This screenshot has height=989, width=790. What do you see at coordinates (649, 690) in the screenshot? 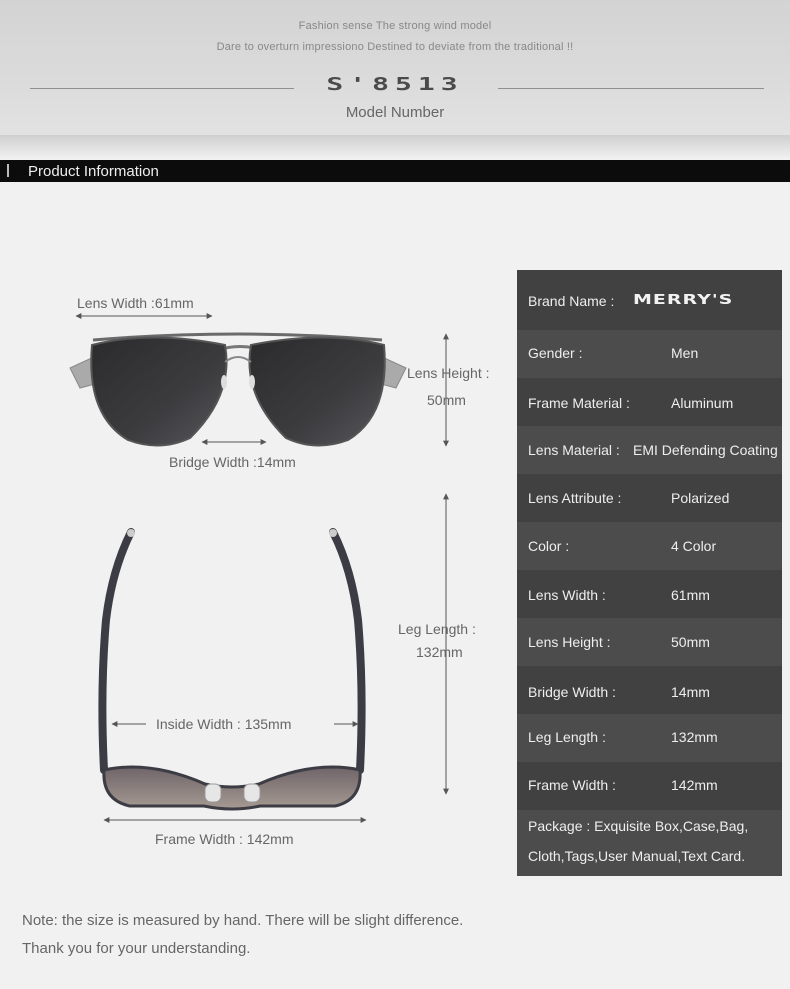
I see `spec-row: Bridge Width : 14mm` at bounding box center [649, 690].